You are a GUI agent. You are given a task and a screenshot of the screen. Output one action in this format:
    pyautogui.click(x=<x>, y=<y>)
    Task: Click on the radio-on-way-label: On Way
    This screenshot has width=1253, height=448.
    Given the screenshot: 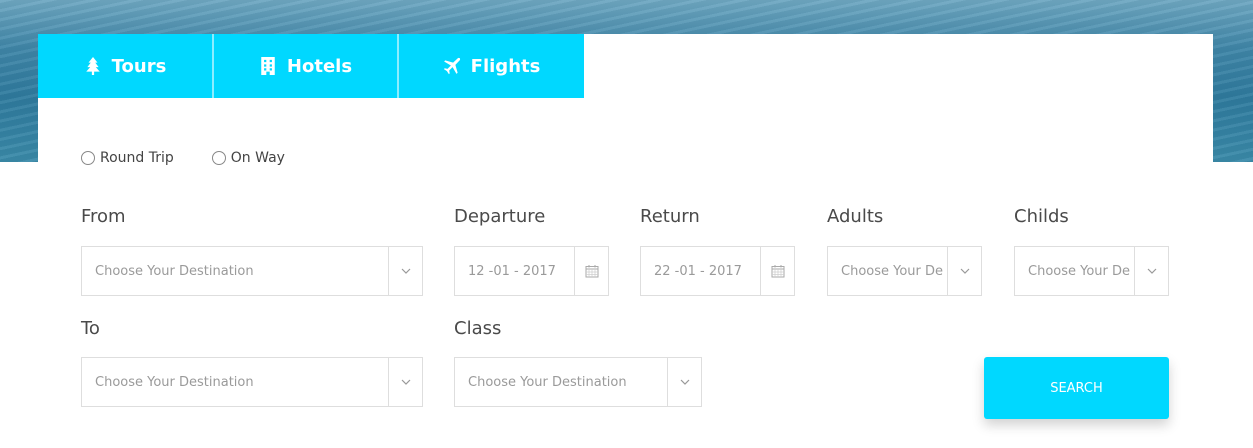 What is the action you would take?
    pyautogui.click(x=257, y=158)
    